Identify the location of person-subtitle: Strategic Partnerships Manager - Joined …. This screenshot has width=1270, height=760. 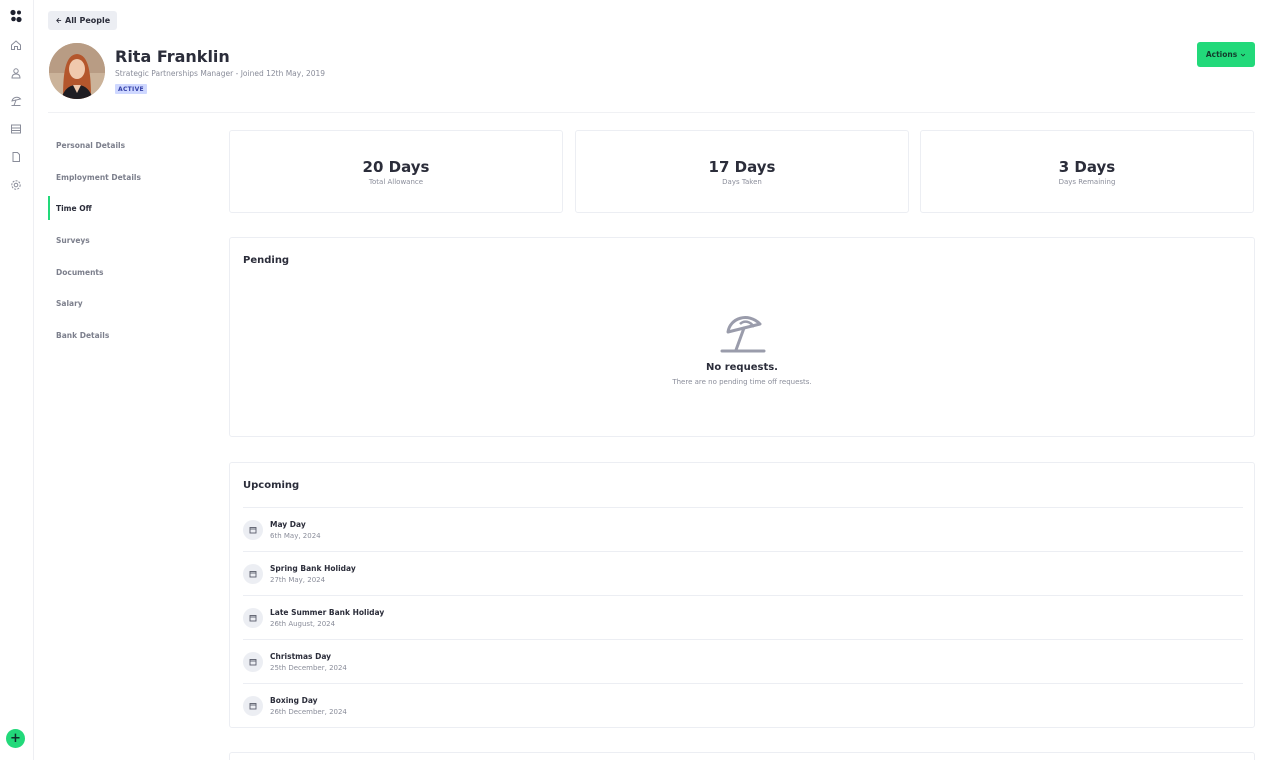
(220, 73).